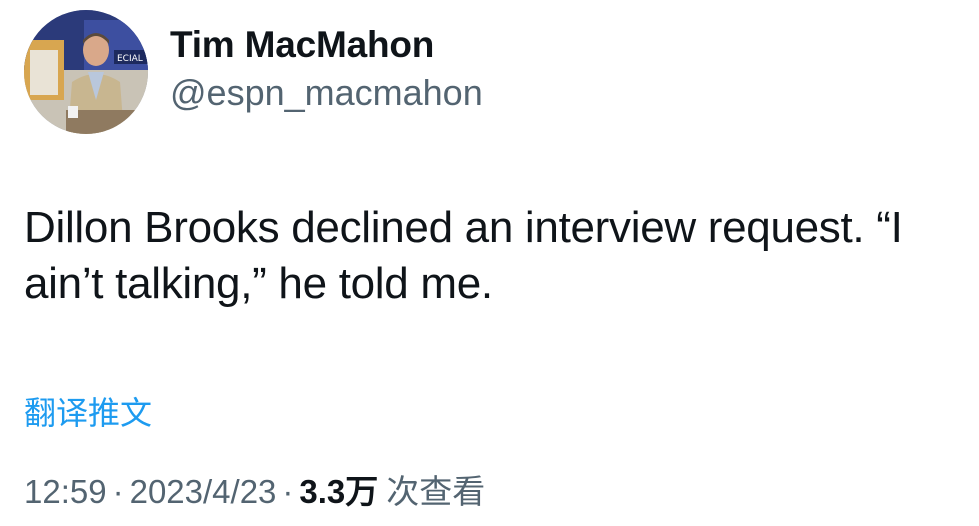  Describe the element at coordinates (203, 491) in the screenshot. I see `tweet-date: 2023/4/23` at that location.